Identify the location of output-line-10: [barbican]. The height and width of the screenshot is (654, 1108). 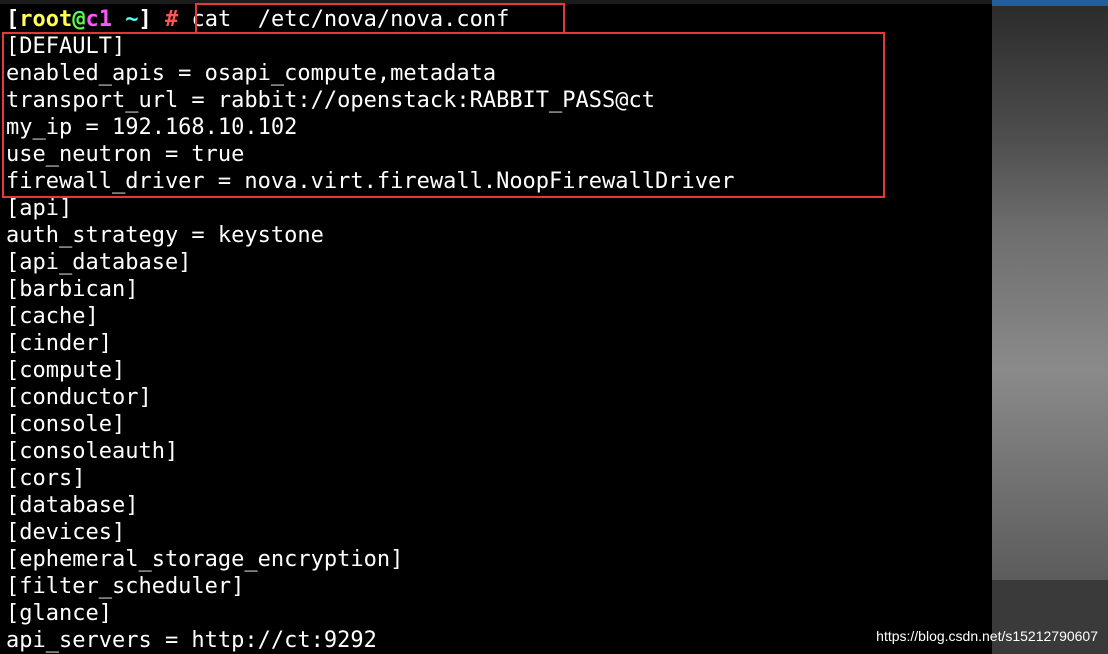
(72, 289).